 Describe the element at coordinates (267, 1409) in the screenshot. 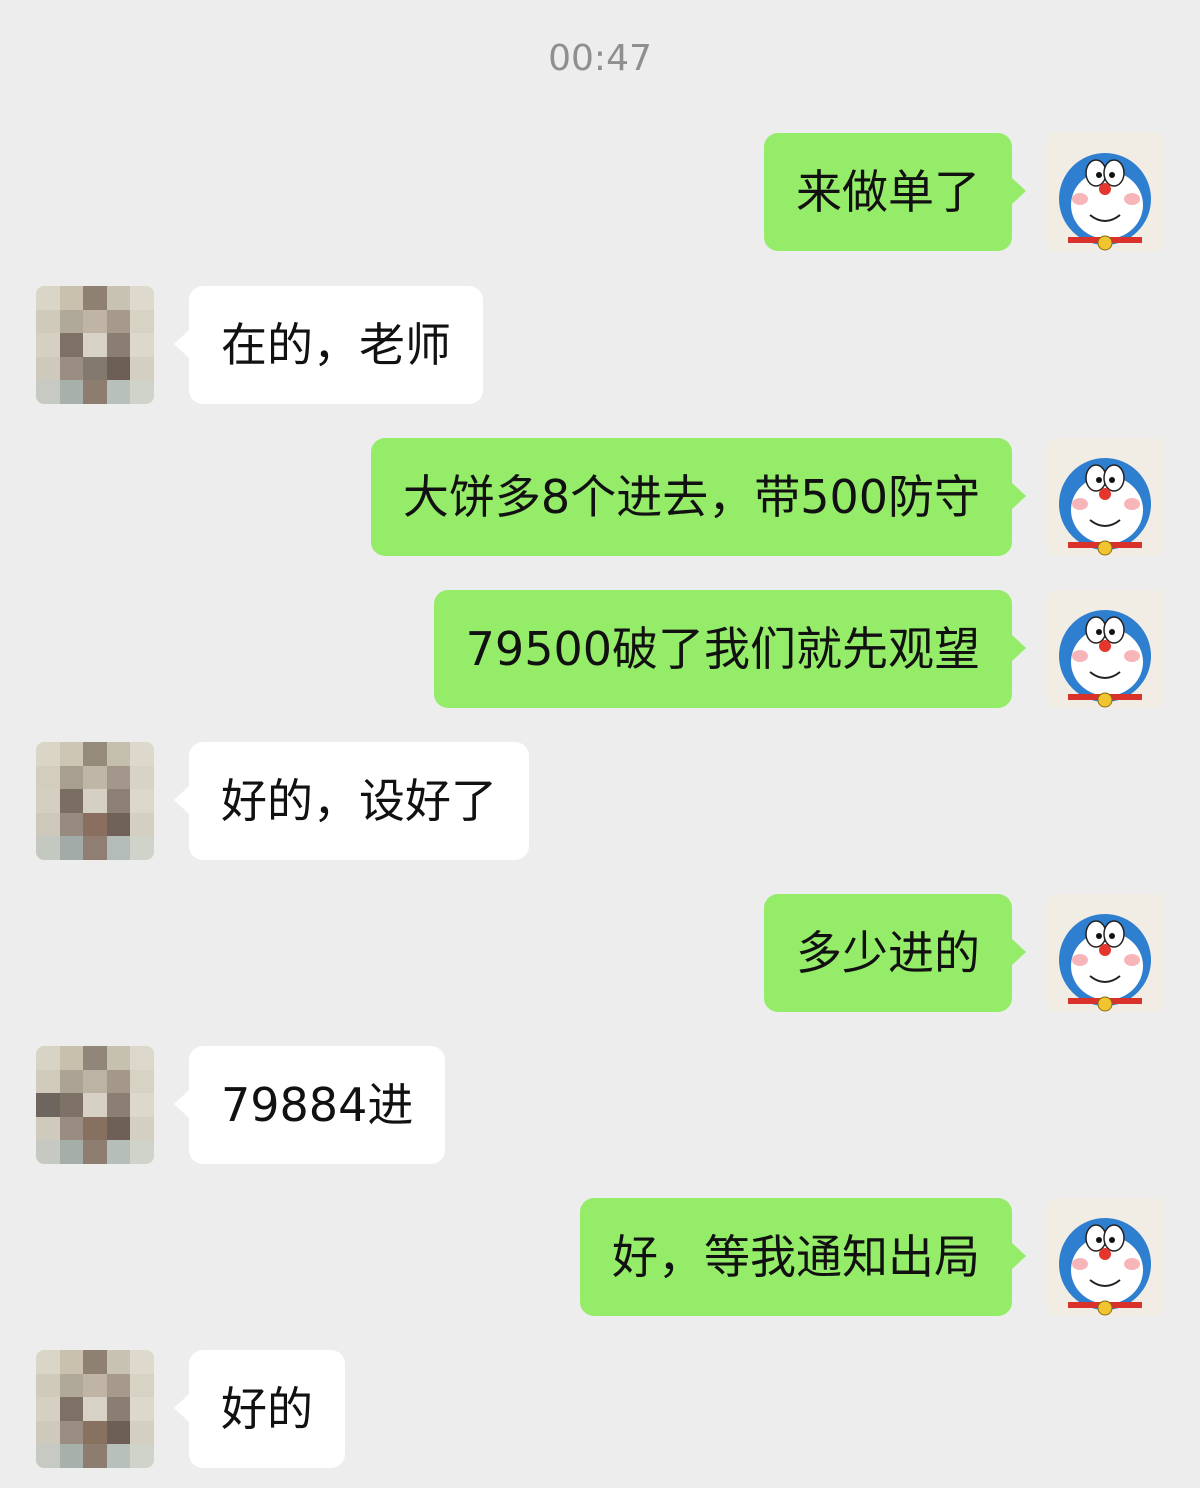

I see `message-bubble-received: 好的` at that location.